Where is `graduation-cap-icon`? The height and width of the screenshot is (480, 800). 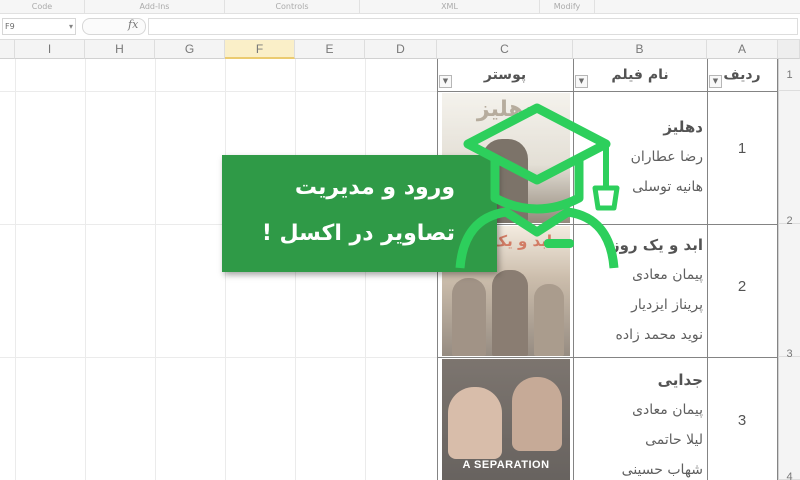 graduation-cap-icon is located at coordinates (541, 157).